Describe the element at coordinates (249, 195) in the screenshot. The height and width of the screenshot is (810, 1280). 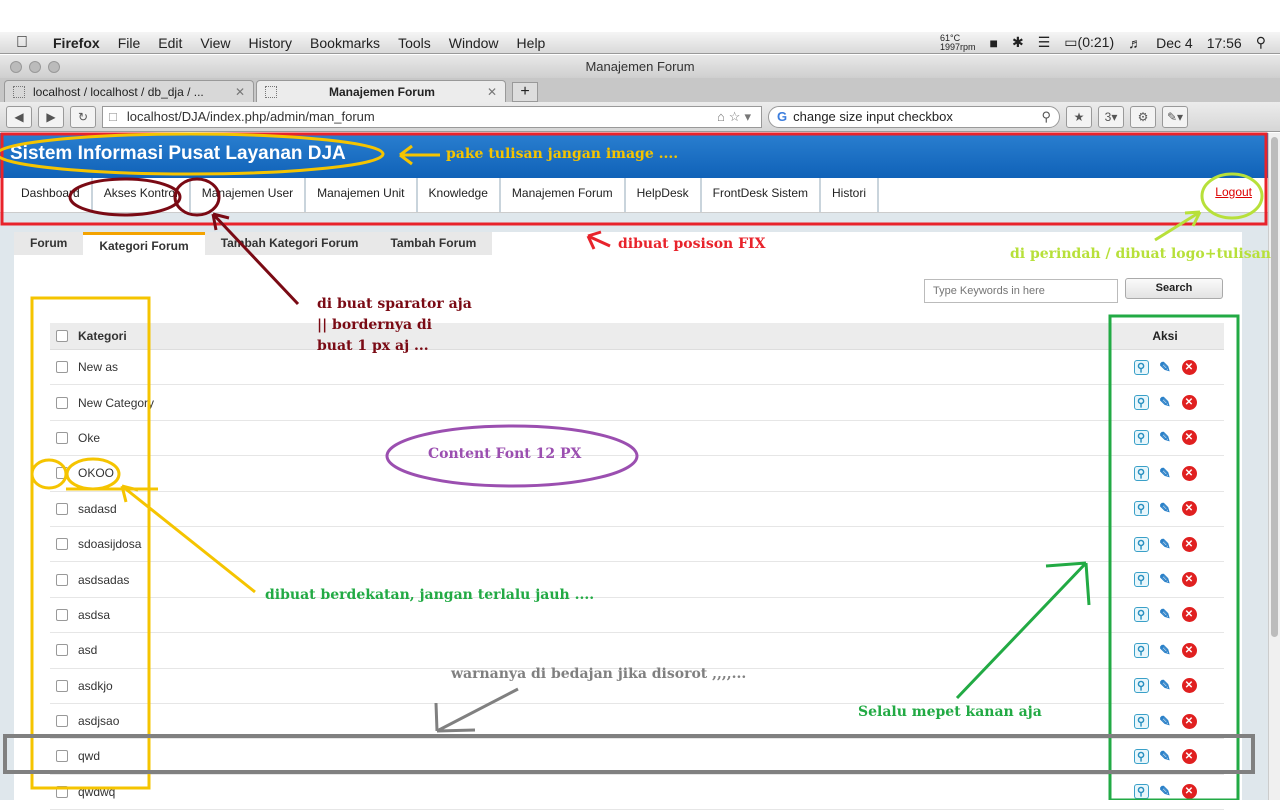
I see `nav-manajemen-user: Manajemen User` at that location.